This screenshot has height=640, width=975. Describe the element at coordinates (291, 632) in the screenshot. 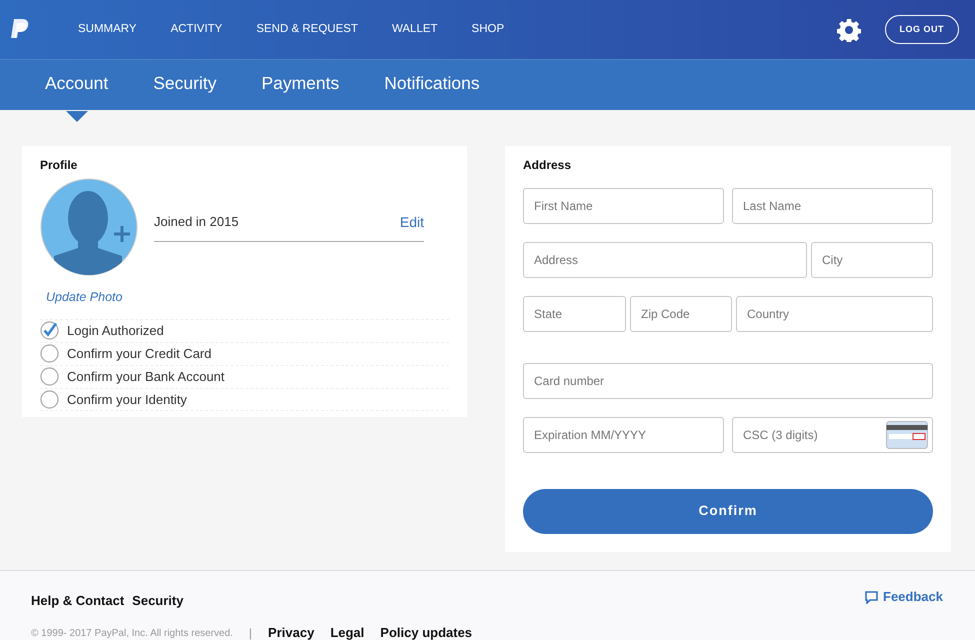

I see `footer-link: Privacy` at that location.